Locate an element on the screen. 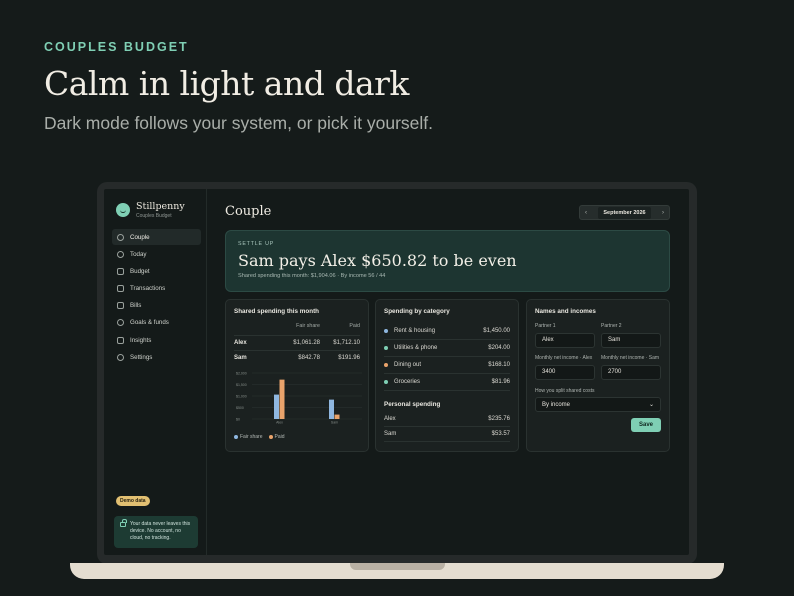  split-field: How you split shared costs By income ⌄ is located at coordinates (598, 400).